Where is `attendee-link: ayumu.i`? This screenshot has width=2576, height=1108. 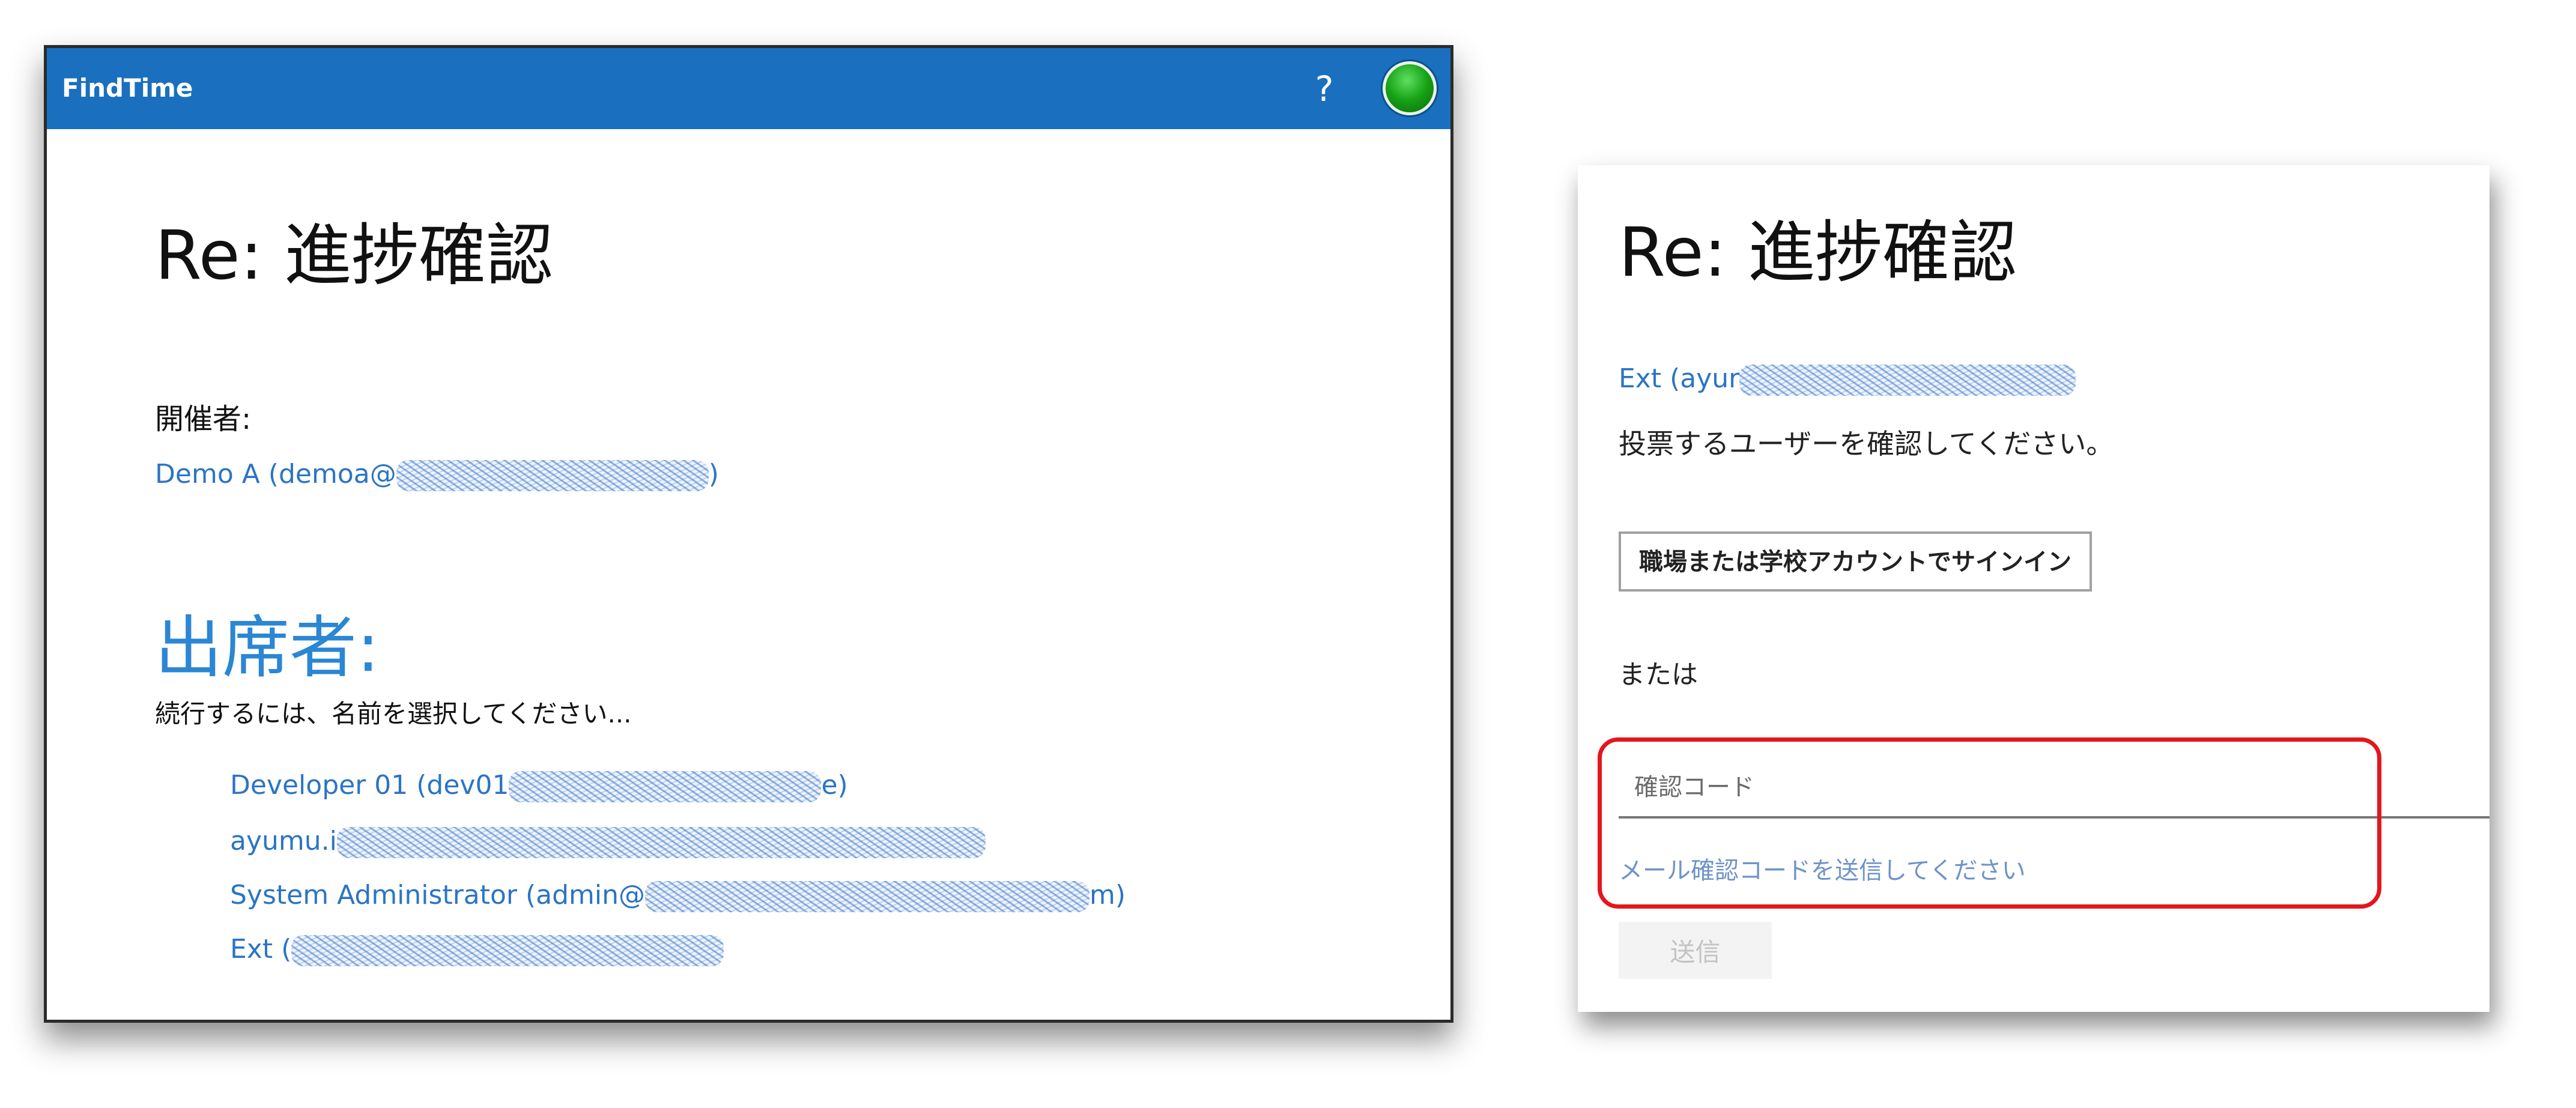 attendee-link: ayumu.i is located at coordinates (608, 842).